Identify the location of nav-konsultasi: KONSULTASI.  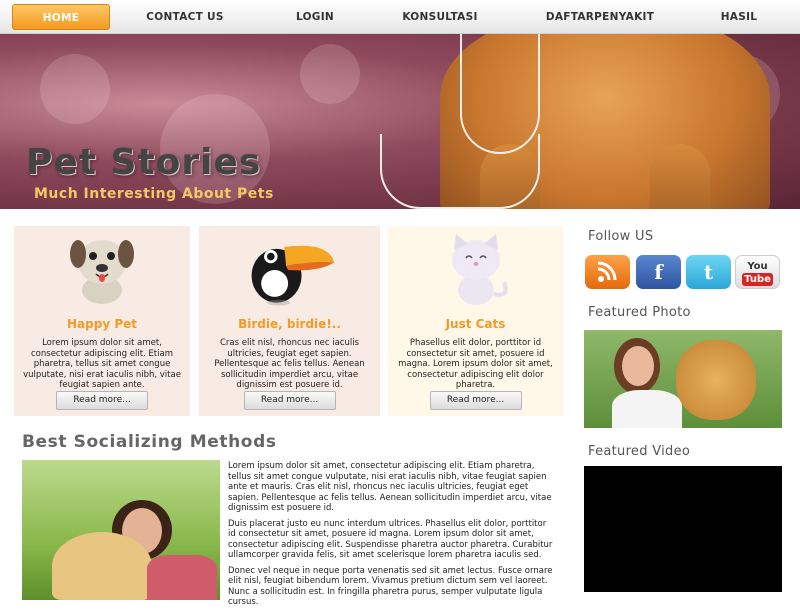
(440, 17).